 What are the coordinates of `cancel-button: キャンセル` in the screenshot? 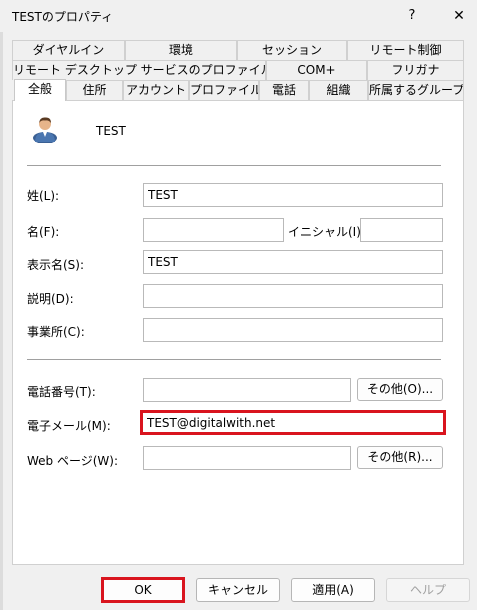 It's located at (238, 590).